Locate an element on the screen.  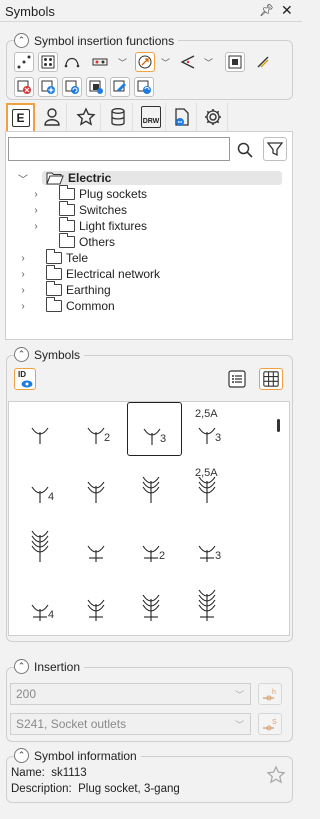
tree-node-light-fixtures: › Light fixtures is located at coordinates (89, 225).